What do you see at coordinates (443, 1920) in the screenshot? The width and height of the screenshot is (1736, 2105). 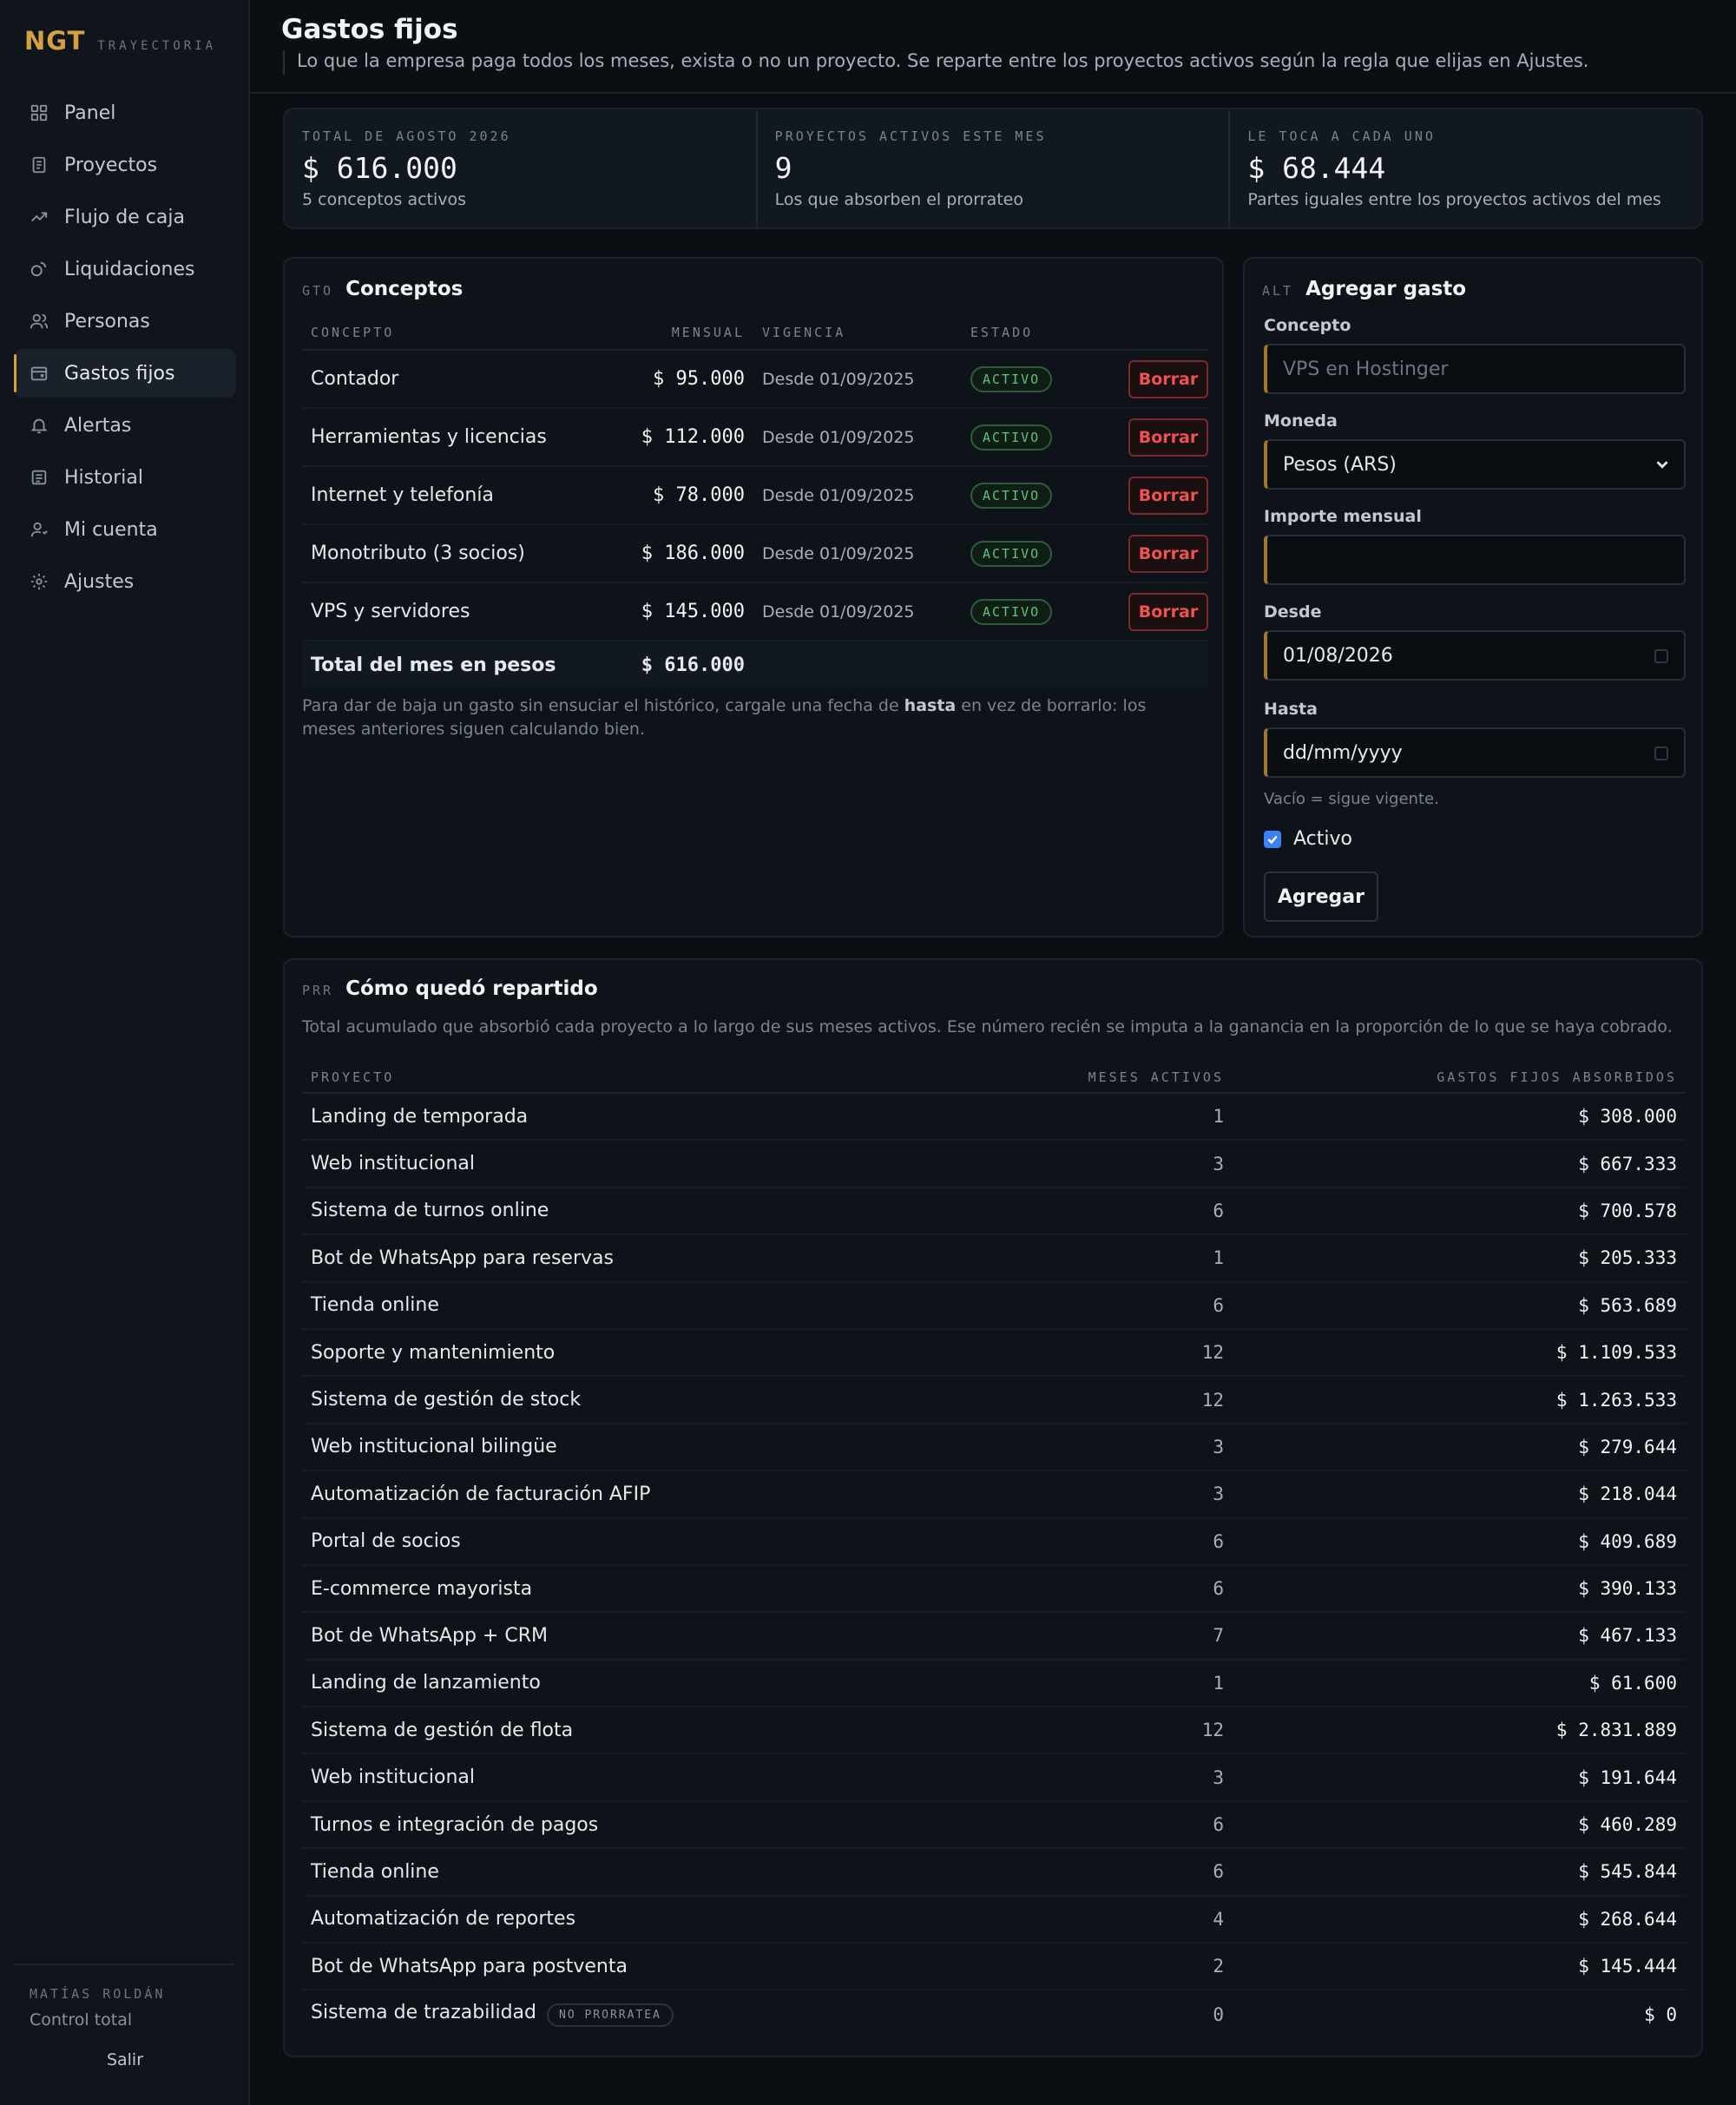 I see `proyecto-name: Automatización de reportes` at bounding box center [443, 1920].